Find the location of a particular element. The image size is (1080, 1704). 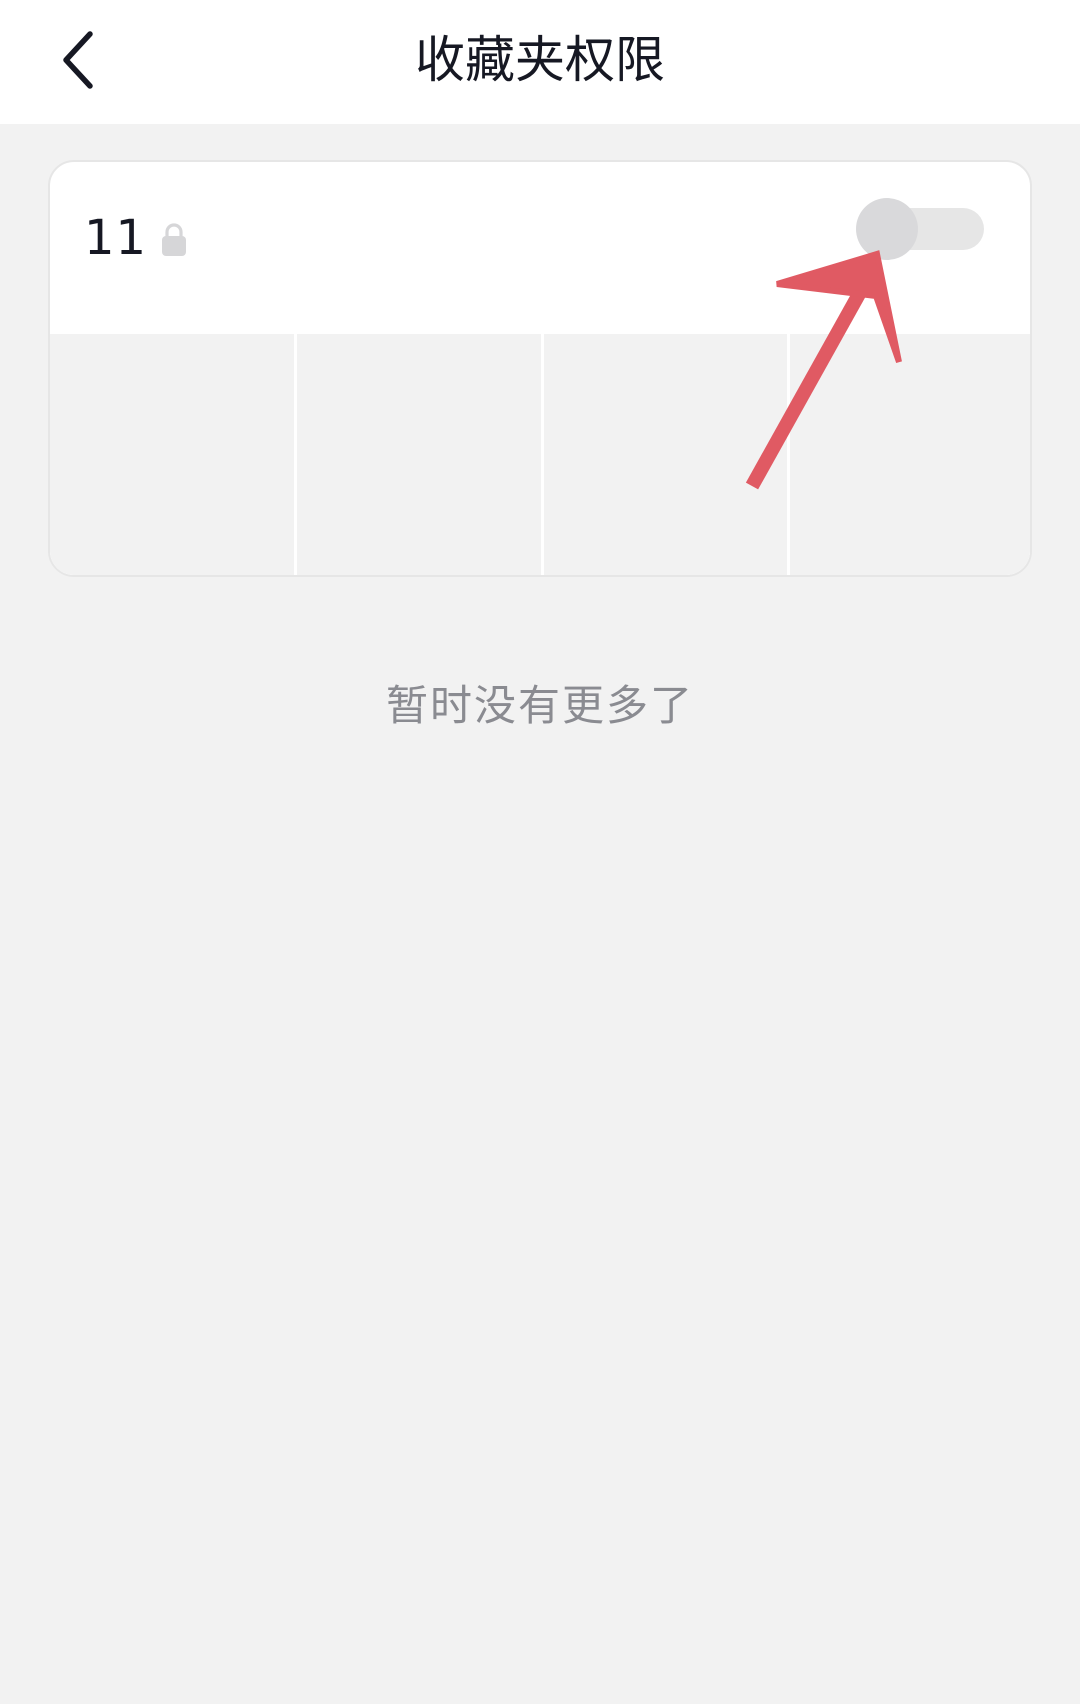

folder-title-row: 11 is located at coordinates (135, 238).